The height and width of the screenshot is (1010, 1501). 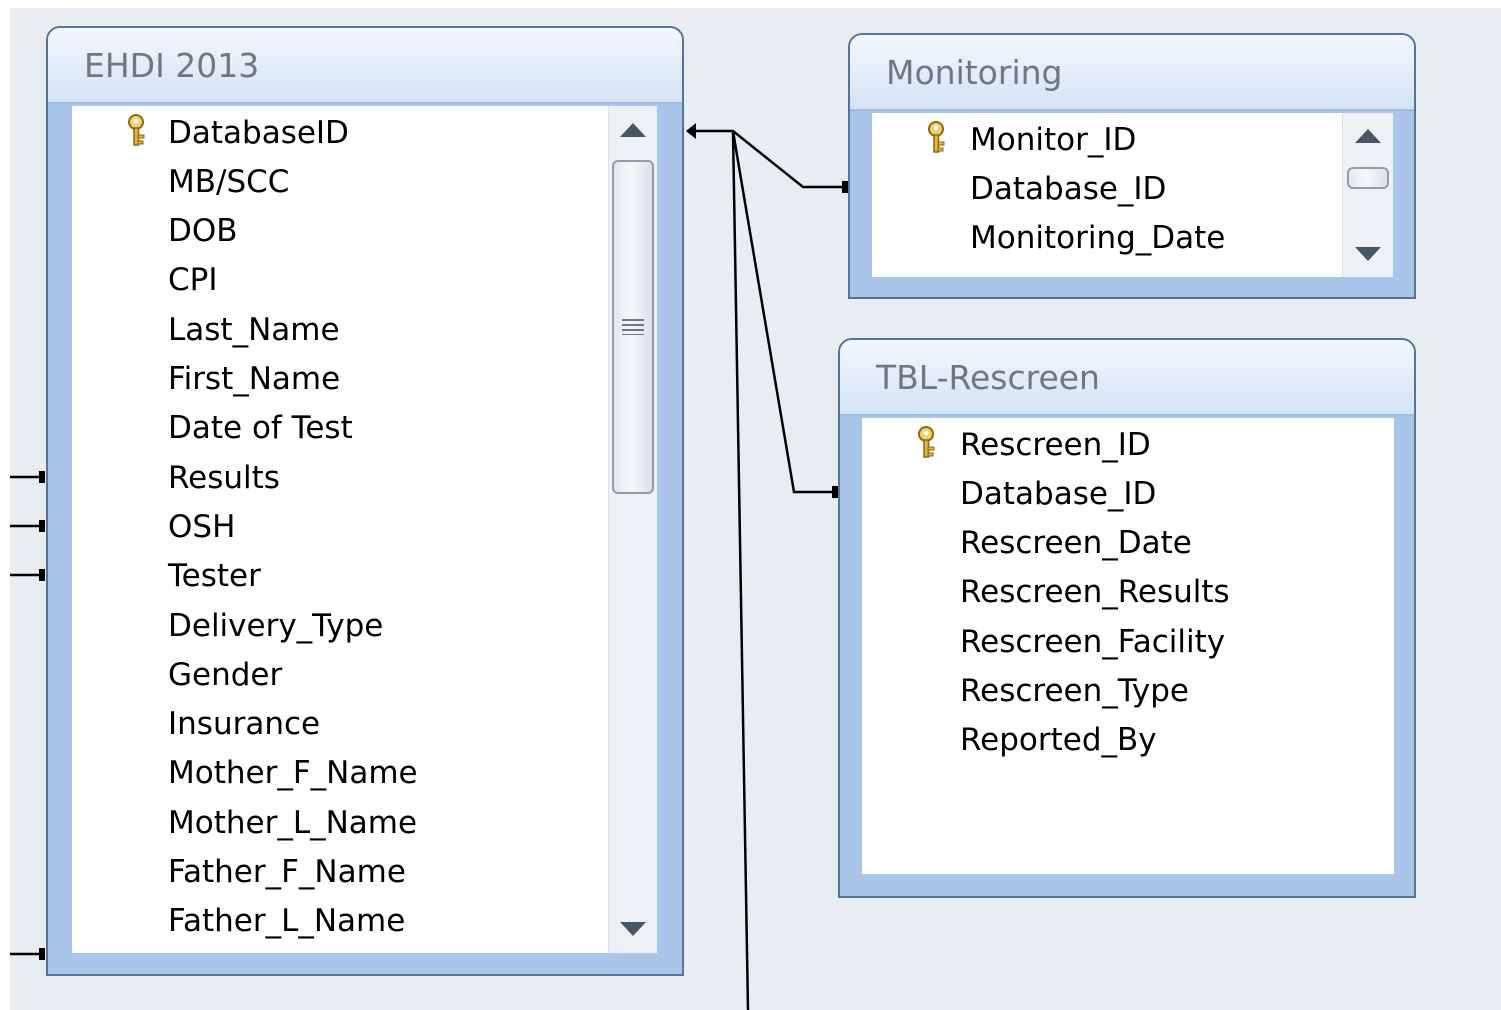 I want to click on field-row: Father_L_Name, so click(x=340, y=921).